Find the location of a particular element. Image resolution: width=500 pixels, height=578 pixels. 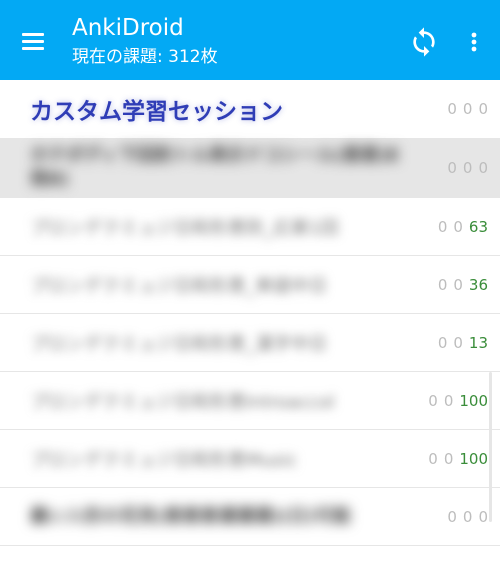

deck-name: ホテボディ下回防トル表示ドコシール(恵恵)E 発8) is located at coordinates (215, 167).